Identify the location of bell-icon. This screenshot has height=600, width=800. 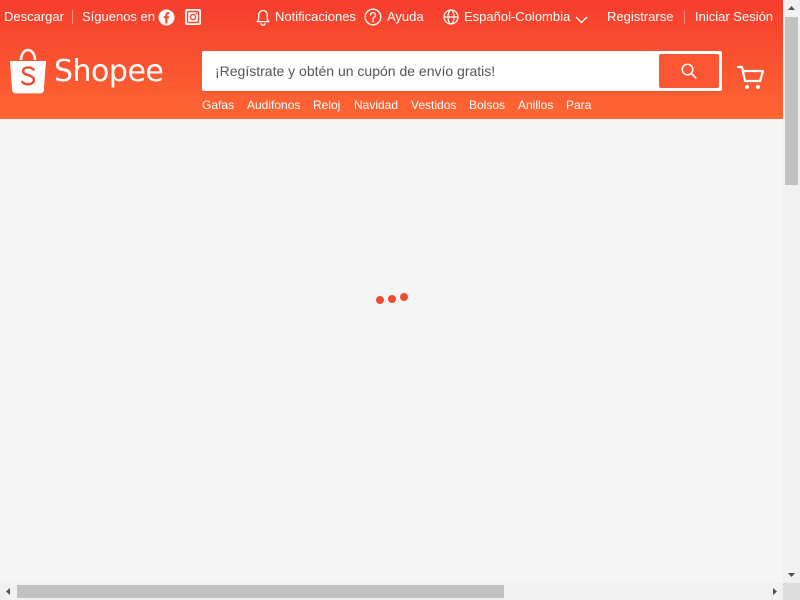
(263, 17).